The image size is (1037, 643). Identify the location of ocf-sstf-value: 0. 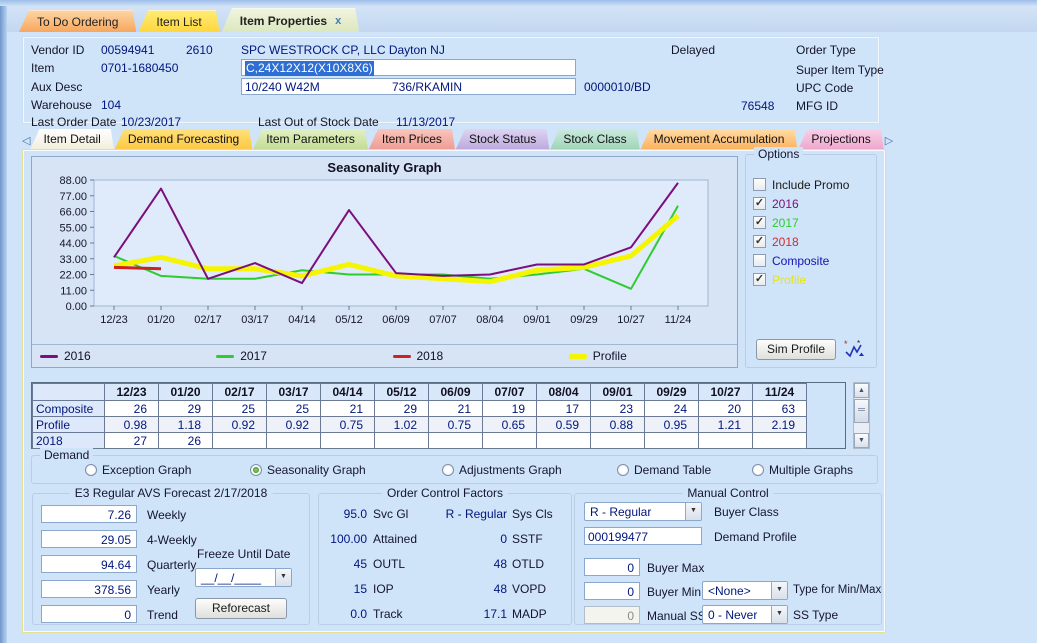
(503, 539).